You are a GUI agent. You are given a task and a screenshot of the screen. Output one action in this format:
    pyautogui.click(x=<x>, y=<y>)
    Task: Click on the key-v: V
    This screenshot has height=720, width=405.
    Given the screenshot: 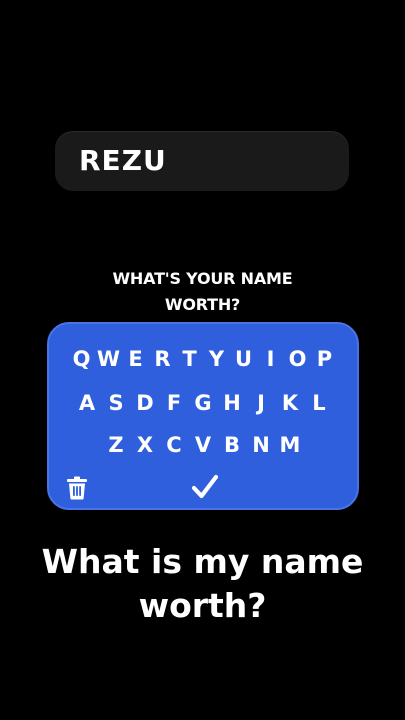 What is the action you would take?
    pyautogui.click(x=203, y=445)
    